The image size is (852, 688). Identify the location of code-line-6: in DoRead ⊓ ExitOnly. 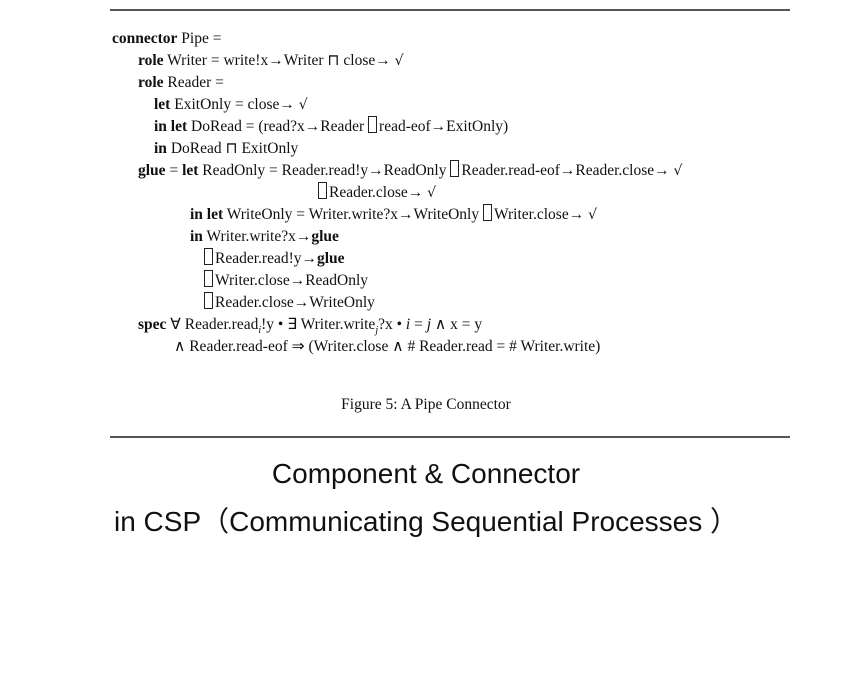
(226, 149).